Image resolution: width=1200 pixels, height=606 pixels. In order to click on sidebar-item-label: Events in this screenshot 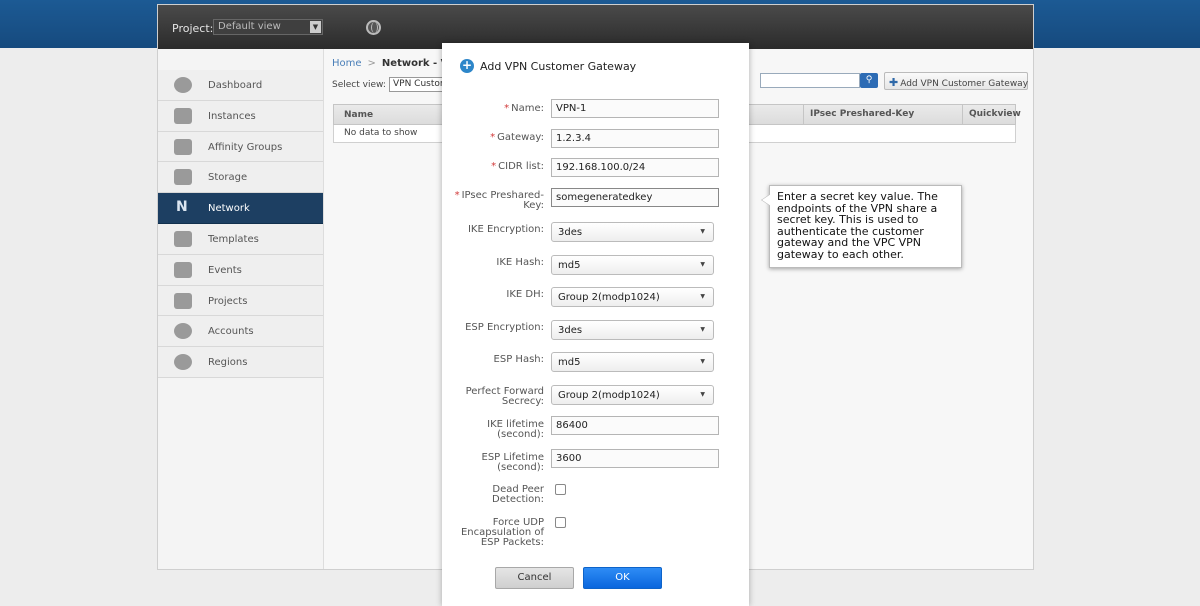, I will do `click(225, 270)`.